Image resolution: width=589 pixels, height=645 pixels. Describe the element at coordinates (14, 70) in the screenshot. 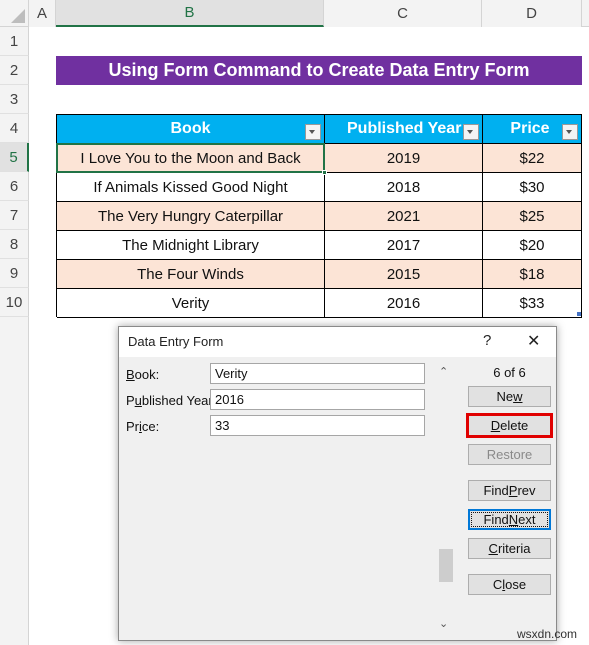

I see `row-header-2: 2` at that location.